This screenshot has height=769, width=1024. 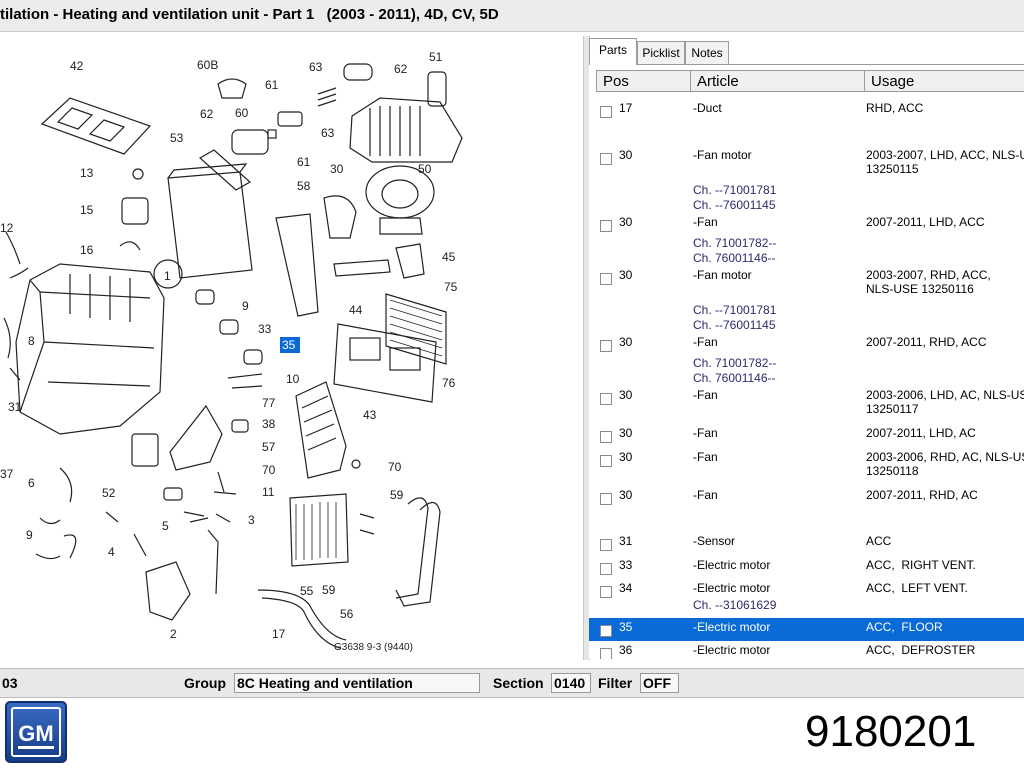 I want to click on callout-13: 13, so click(x=87, y=173).